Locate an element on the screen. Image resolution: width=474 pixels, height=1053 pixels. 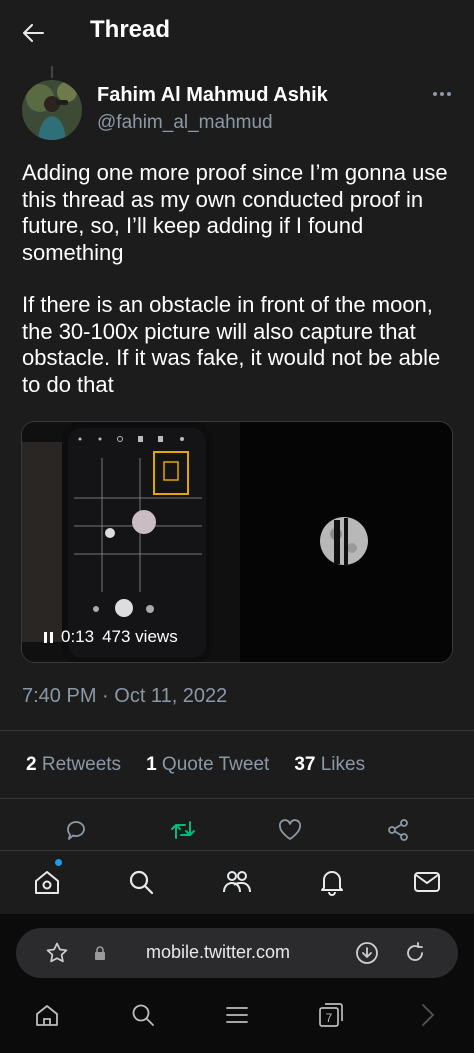
browser-search-button is located at coordinates (143, 1015).